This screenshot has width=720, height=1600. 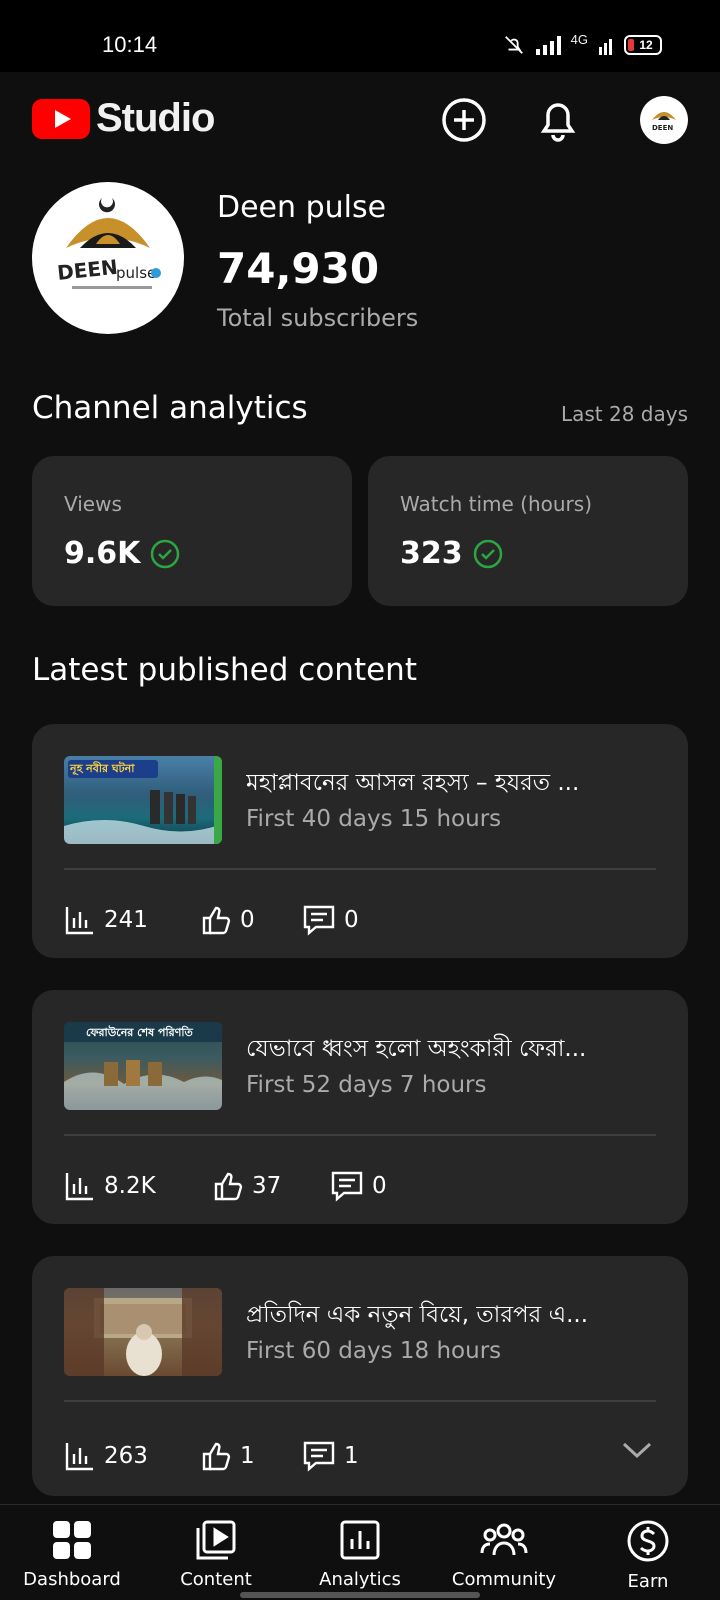 What do you see at coordinates (143, 1066) in the screenshot?
I see `video-thumbnail: ফেরাউনের শেষ পরিণতি` at bounding box center [143, 1066].